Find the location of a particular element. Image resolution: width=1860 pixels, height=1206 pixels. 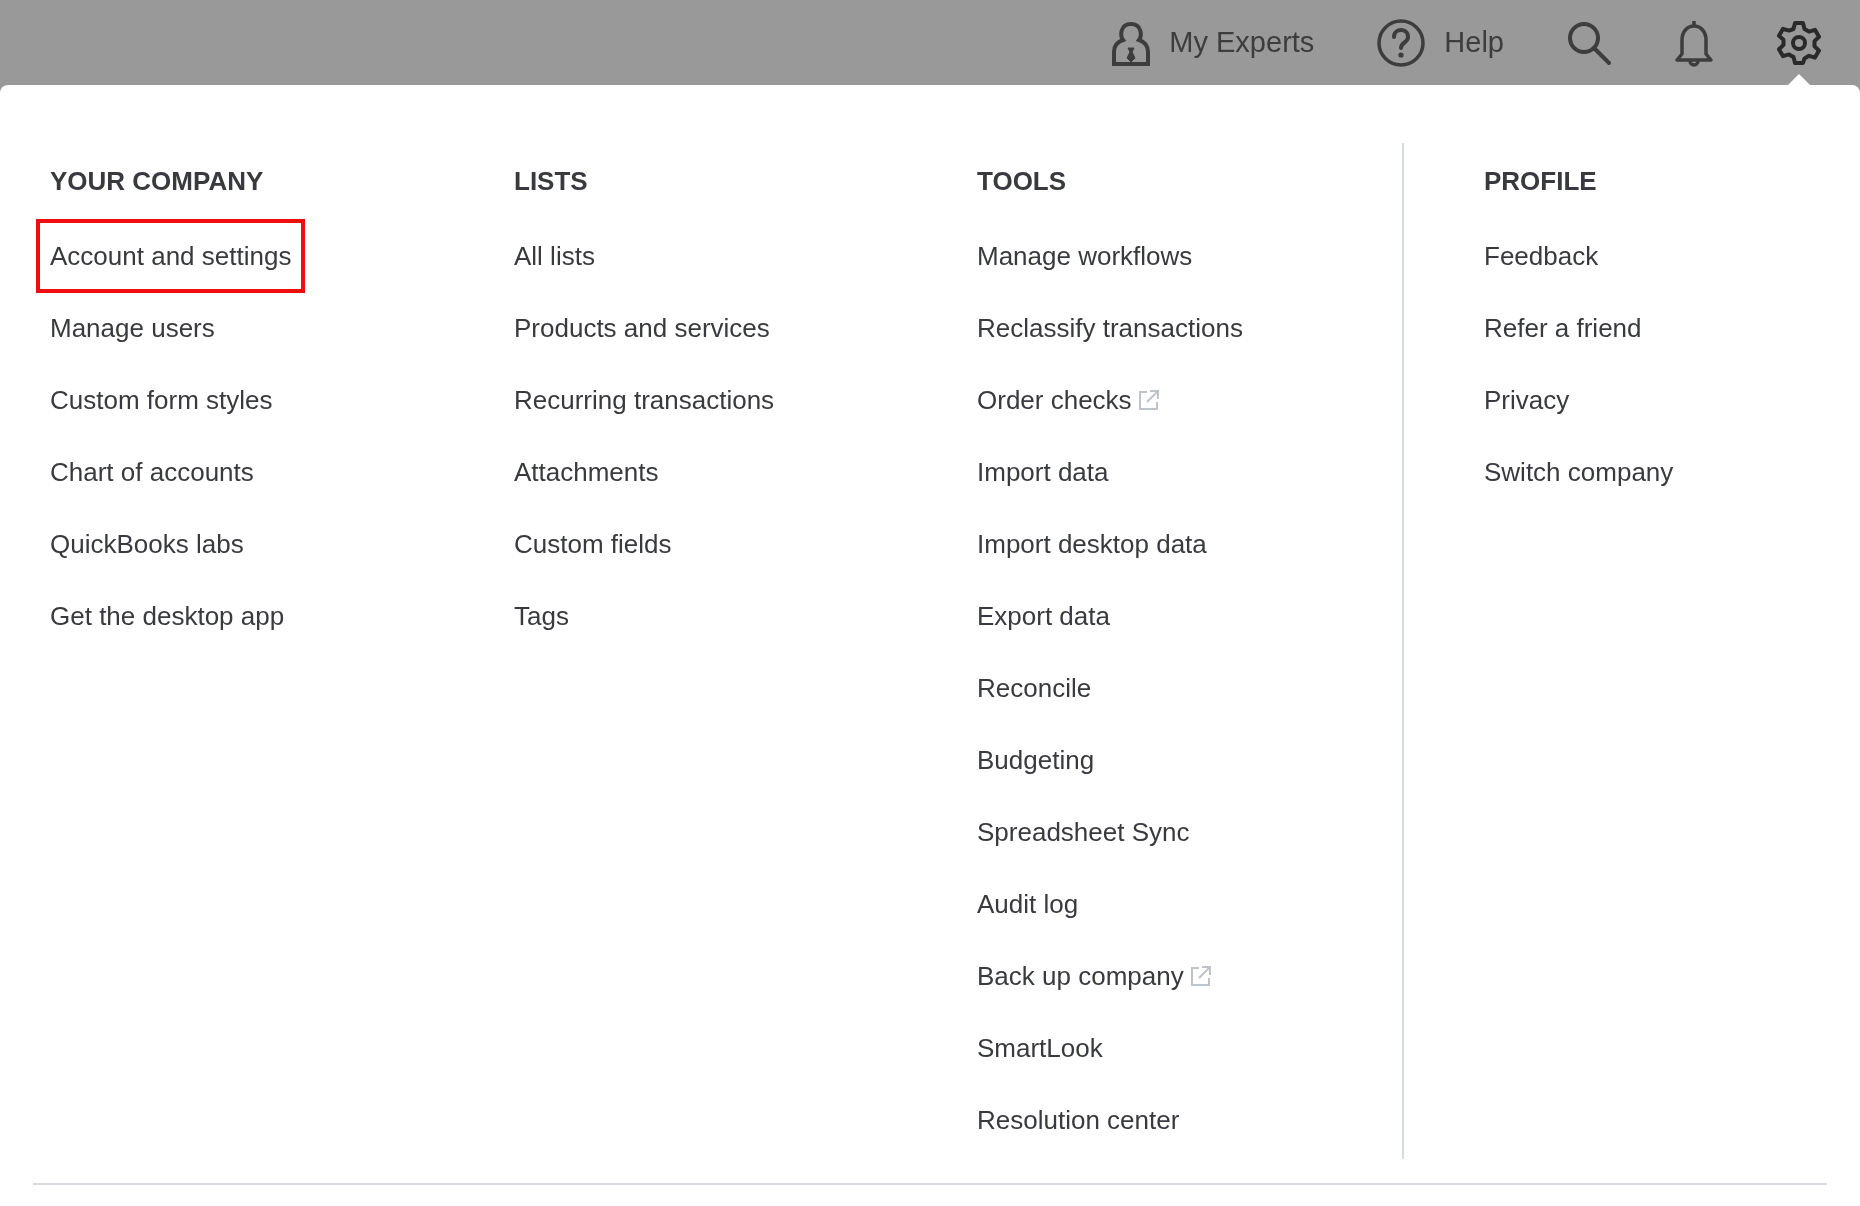

menu-link: Feedback is located at coordinates (1541, 256).